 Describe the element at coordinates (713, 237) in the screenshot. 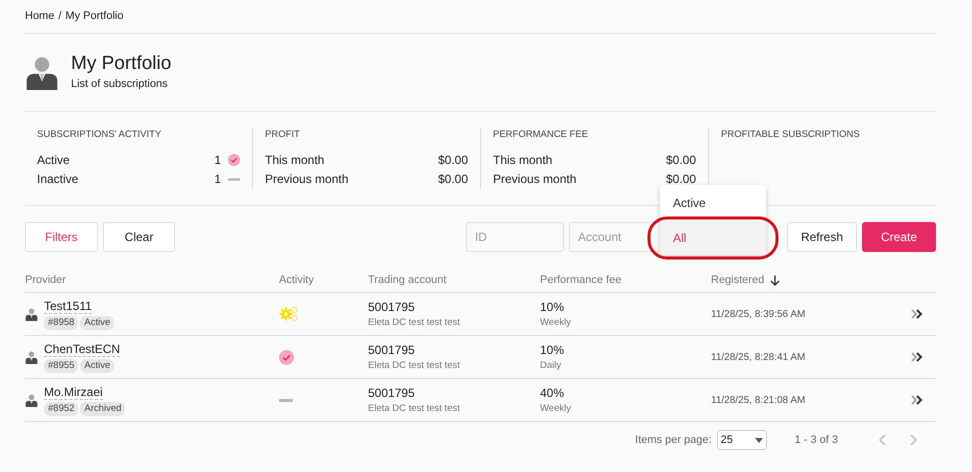

I see `dropdown-option: All` at that location.